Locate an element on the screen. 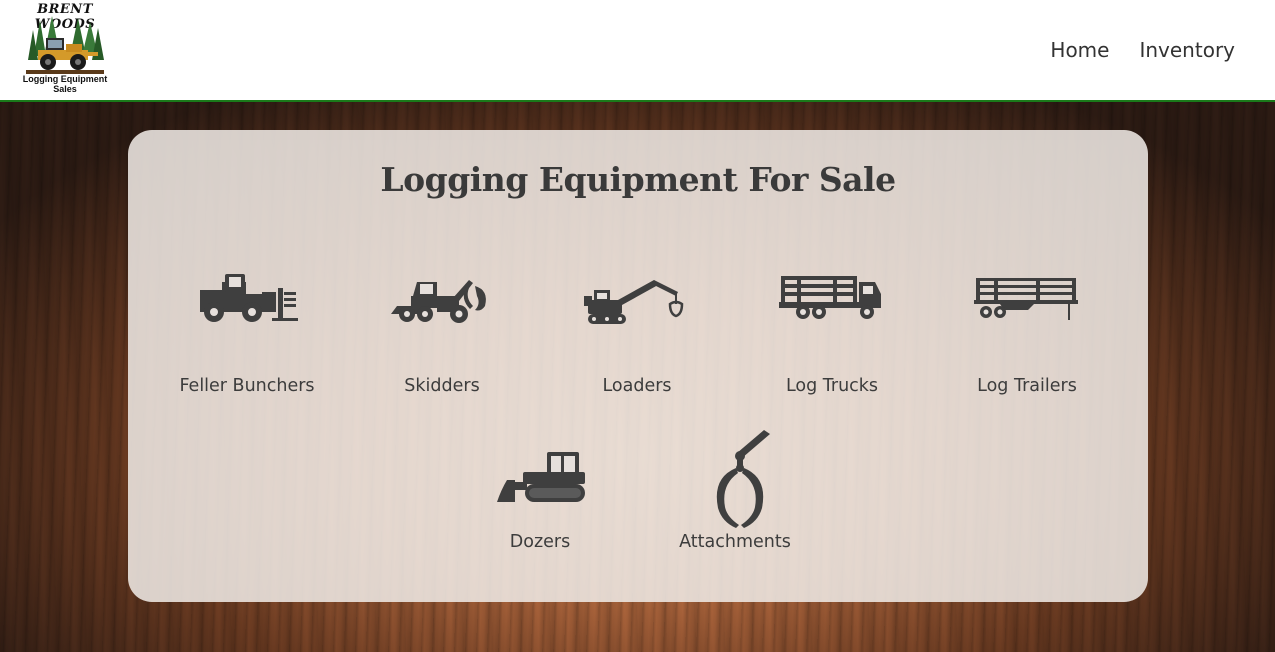  category-label: Feller Bunchers is located at coordinates (247, 386).